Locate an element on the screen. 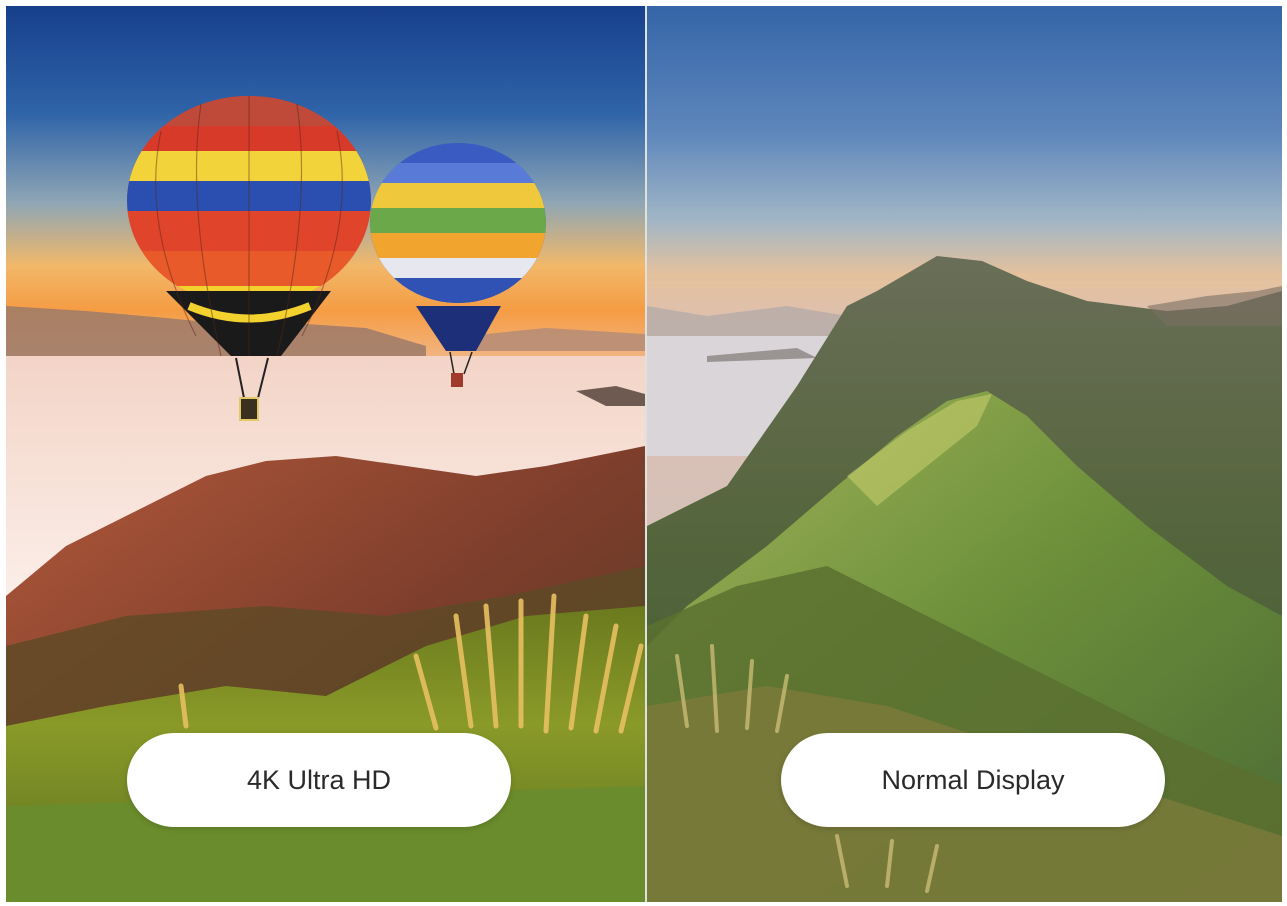  4k-ultra-hd-label: 4K Ultra HD is located at coordinates (319, 780).